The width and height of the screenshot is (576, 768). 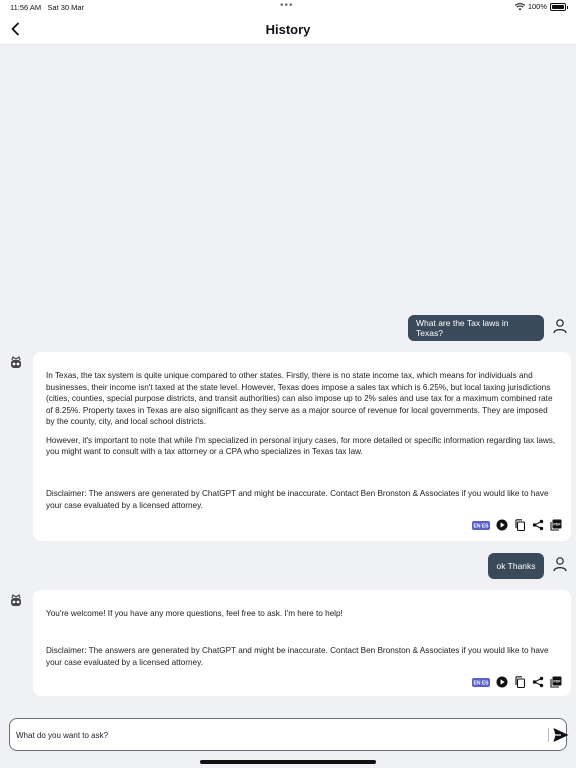 I want to click on status-time: 11:56 AM Sat 30 Mar, so click(x=47, y=7).